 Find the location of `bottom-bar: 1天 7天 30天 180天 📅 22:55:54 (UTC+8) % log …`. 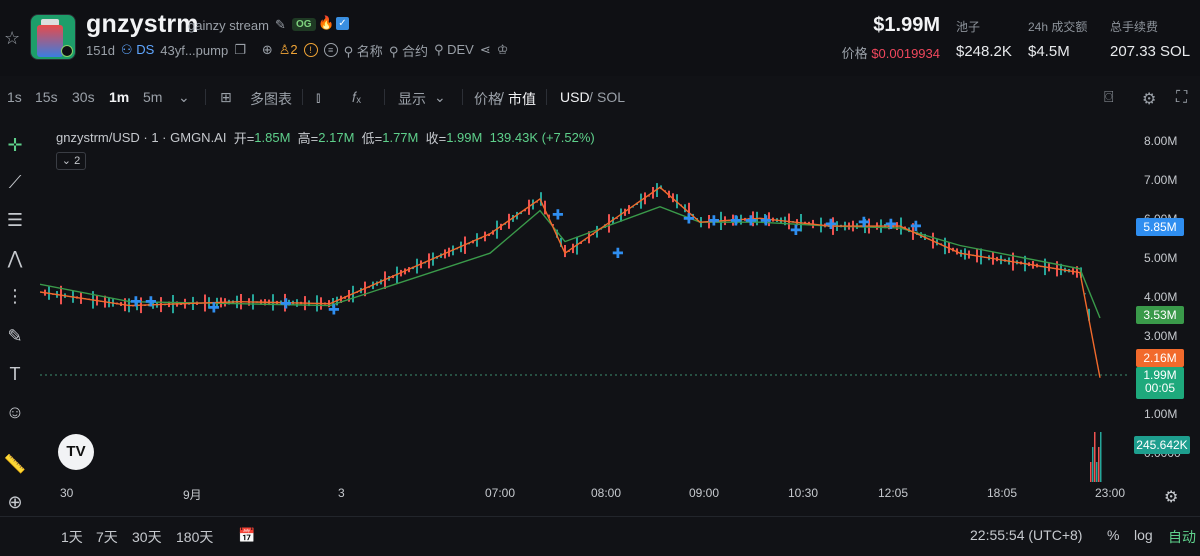

bottom-bar: 1天 7天 30天 180天 📅 22:55:54 (UTC+8) % log … is located at coordinates (600, 534).